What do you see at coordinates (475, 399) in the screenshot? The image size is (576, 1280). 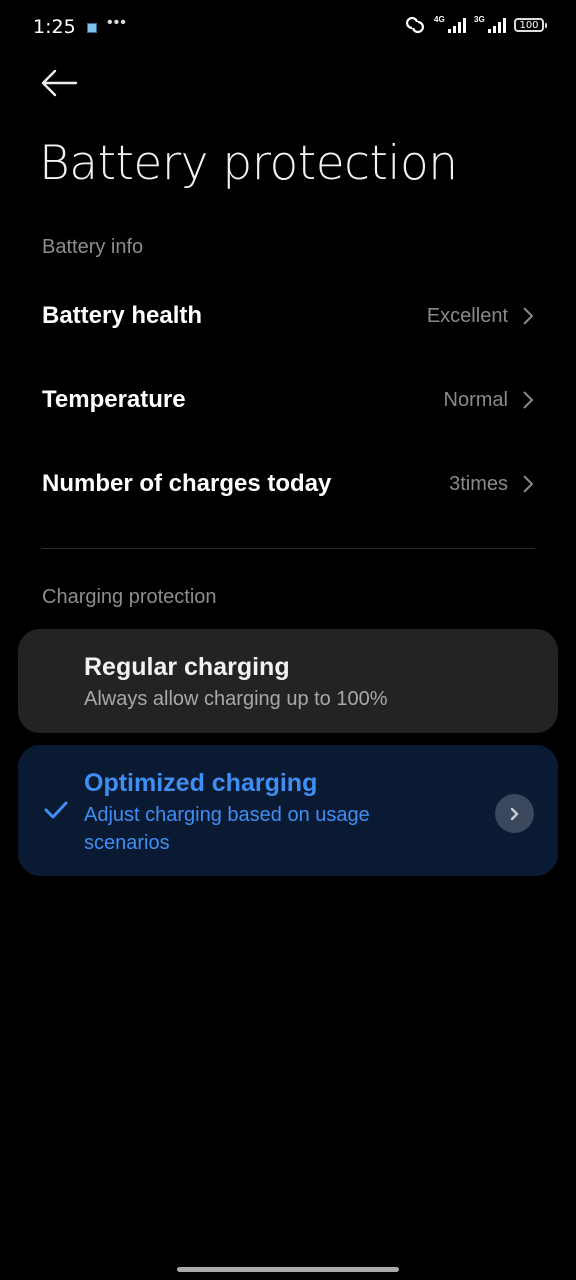 I see `row-value: Normal` at bounding box center [475, 399].